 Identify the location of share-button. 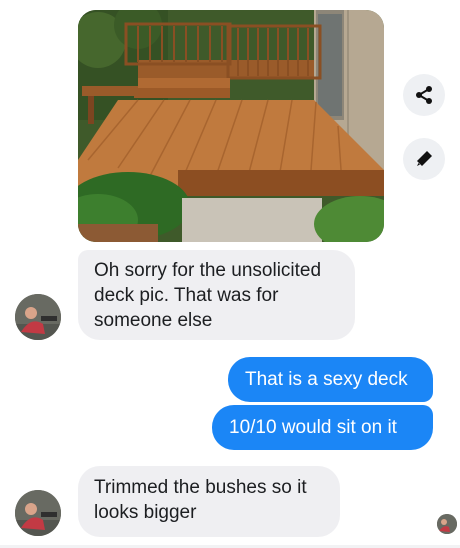
(424, 95).